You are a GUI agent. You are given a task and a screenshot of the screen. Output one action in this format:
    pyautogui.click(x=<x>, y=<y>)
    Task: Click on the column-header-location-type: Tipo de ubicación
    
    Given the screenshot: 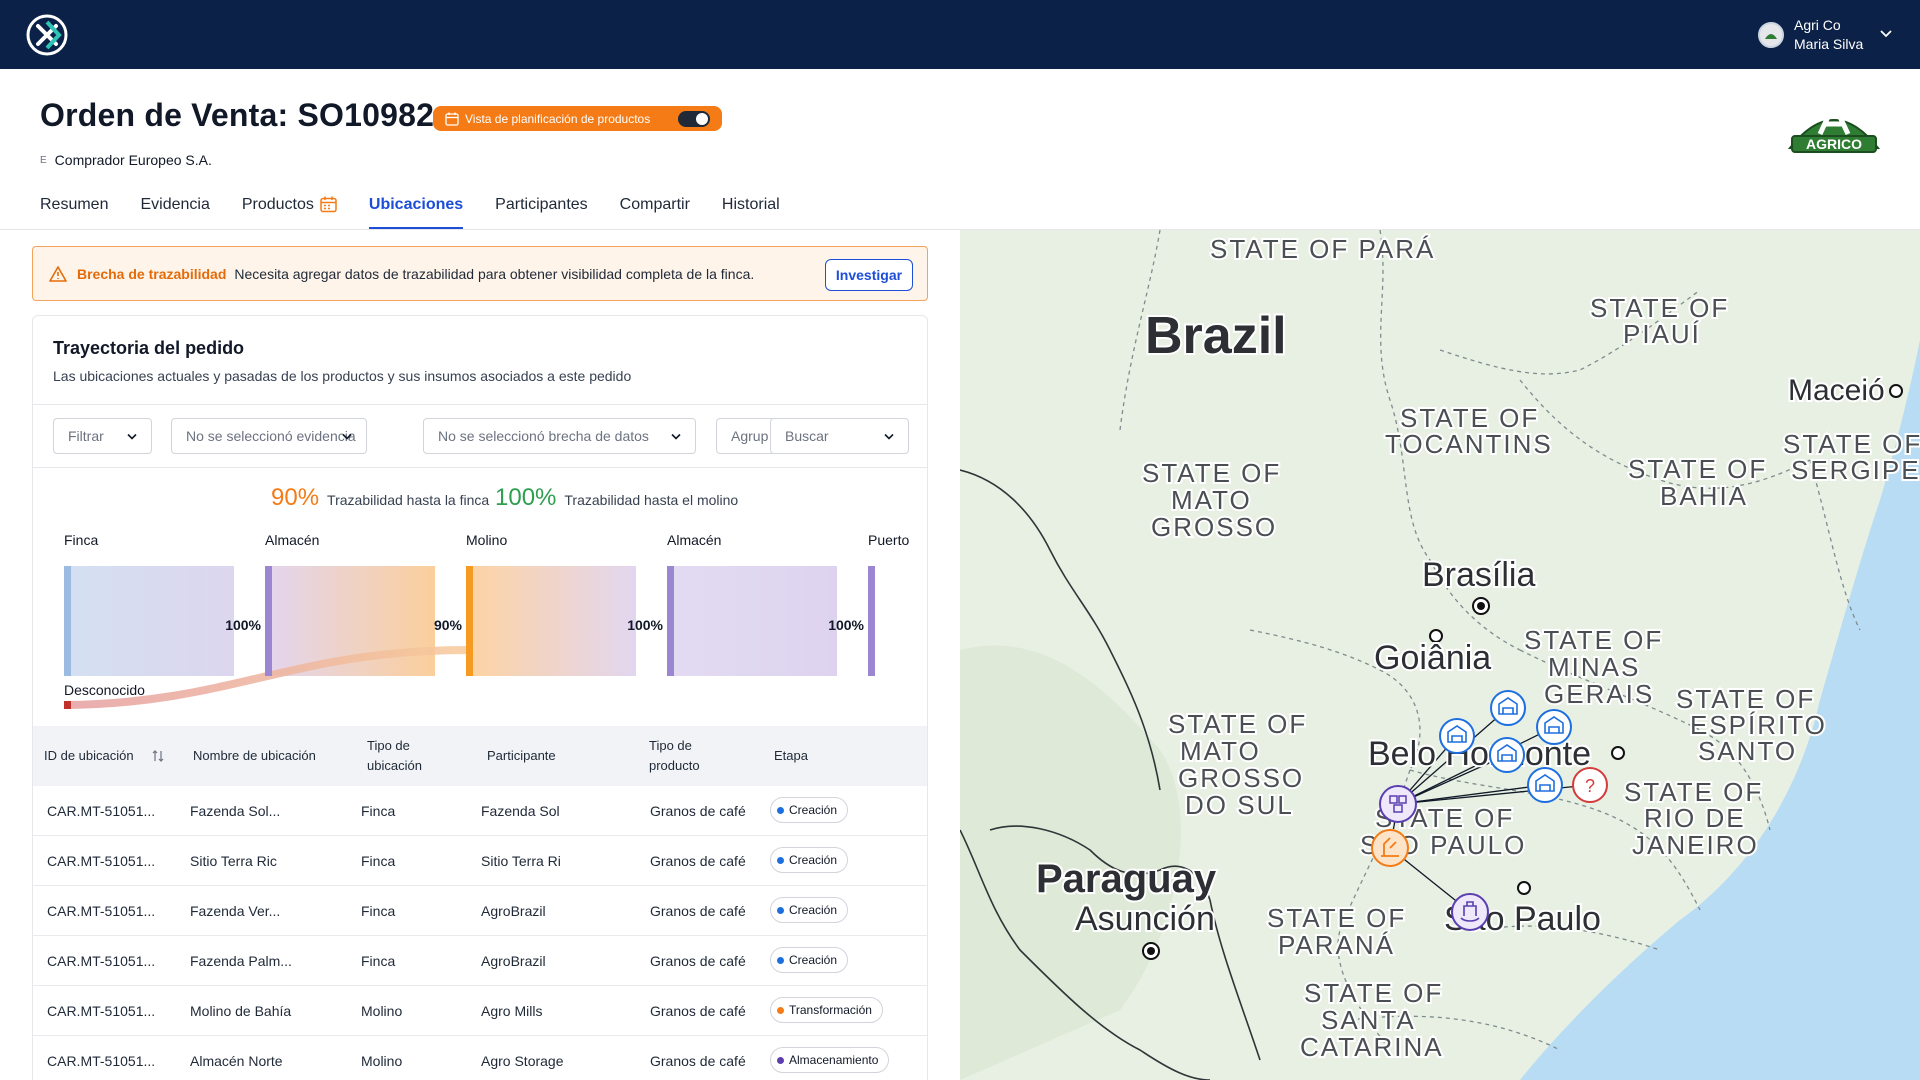 What is the action you would take?
    pyautogui.click(x=394, y=755)
    